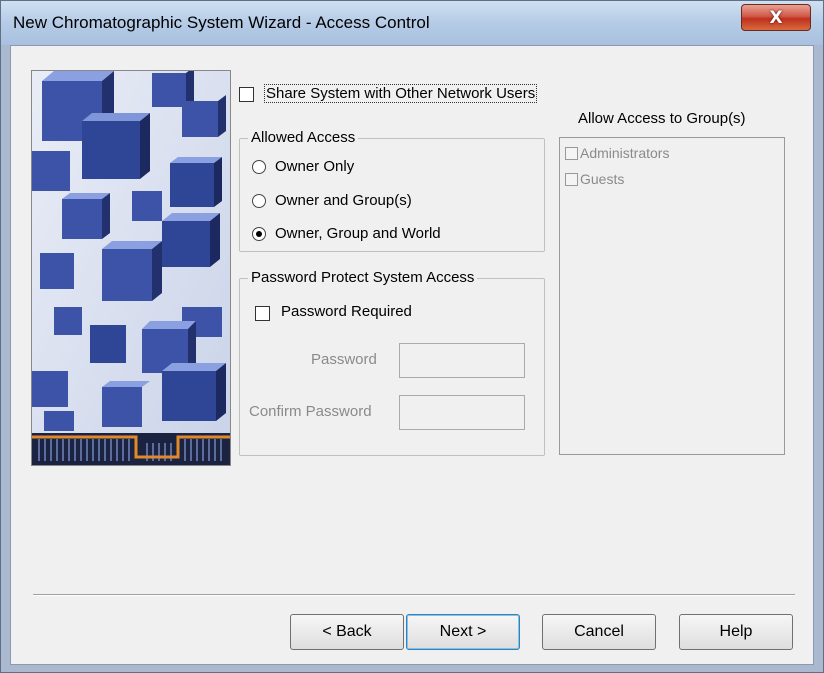  I want to click on confirm-password-label: Confirm Password, so click(310, 411).